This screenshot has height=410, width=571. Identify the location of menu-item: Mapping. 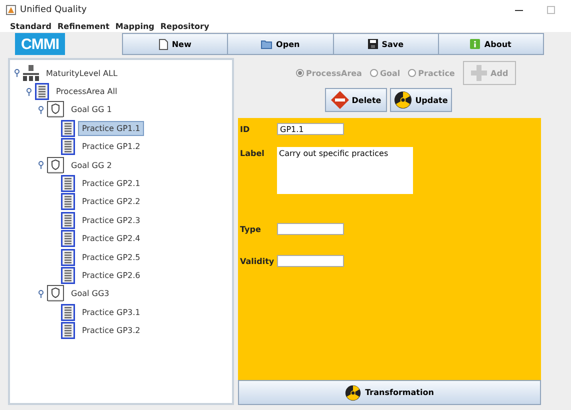
(134, 26).